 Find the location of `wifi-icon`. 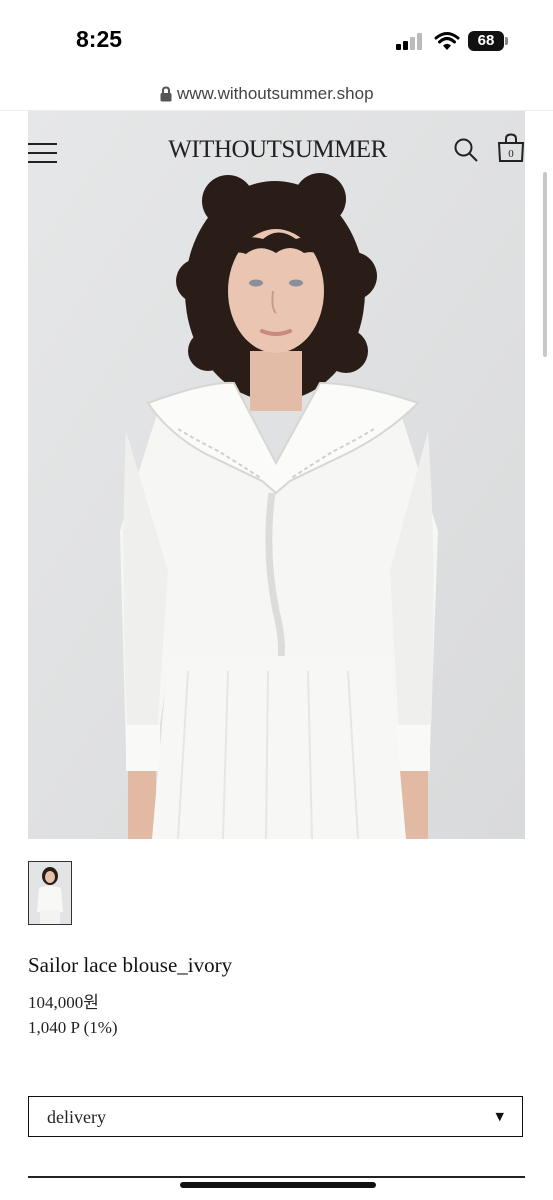

wifi-icon is located at coordinates (447, 41).